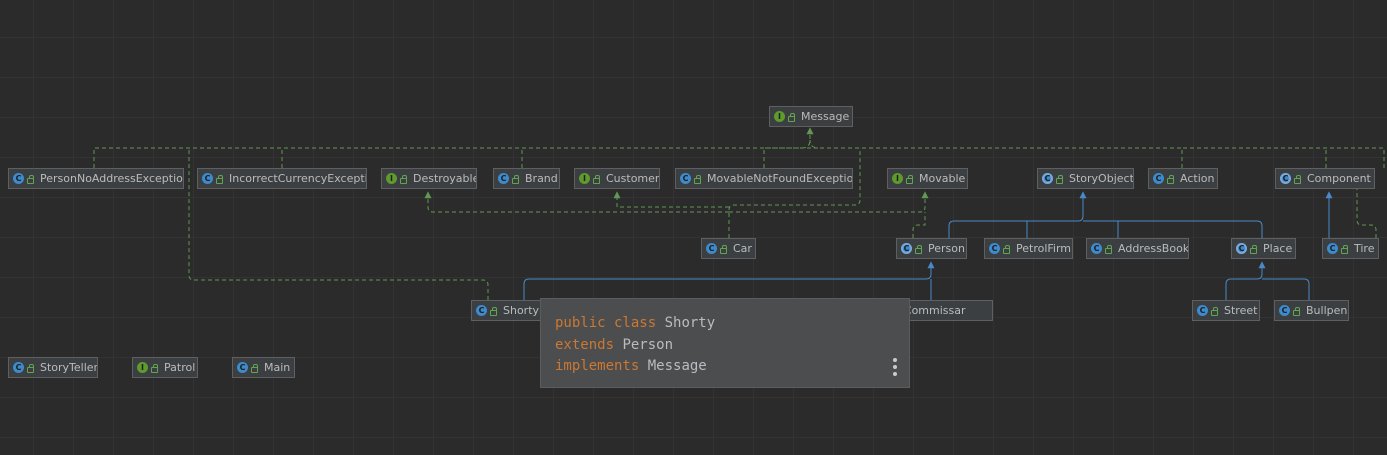  What do you see at coordinates (1183, 178) in the screenshot?
I see `node-action: C Action` at bounding box center [1183, 178].